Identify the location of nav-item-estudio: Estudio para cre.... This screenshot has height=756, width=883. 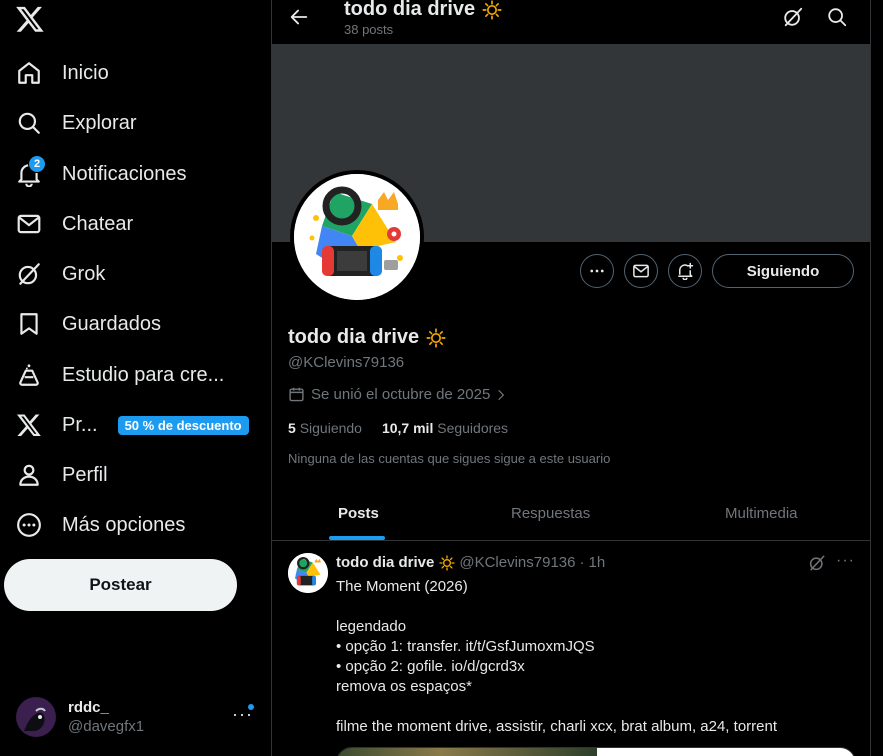
(120, 375).